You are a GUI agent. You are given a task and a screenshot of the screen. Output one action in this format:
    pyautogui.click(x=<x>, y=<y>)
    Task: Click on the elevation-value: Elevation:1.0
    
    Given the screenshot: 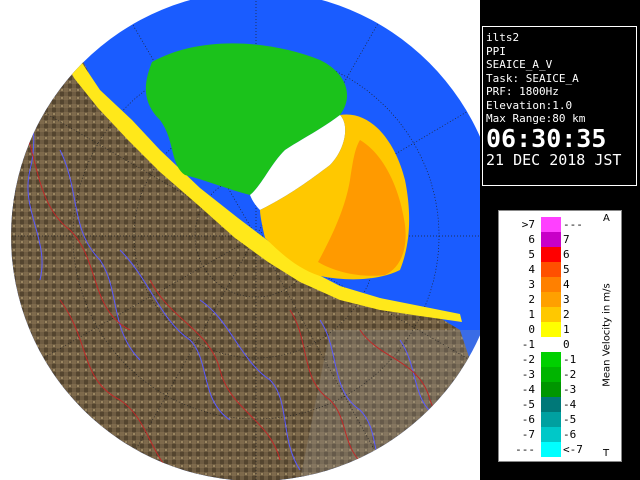 What is the action you would take?
    pyautogui.click(x=529, y=105)
    